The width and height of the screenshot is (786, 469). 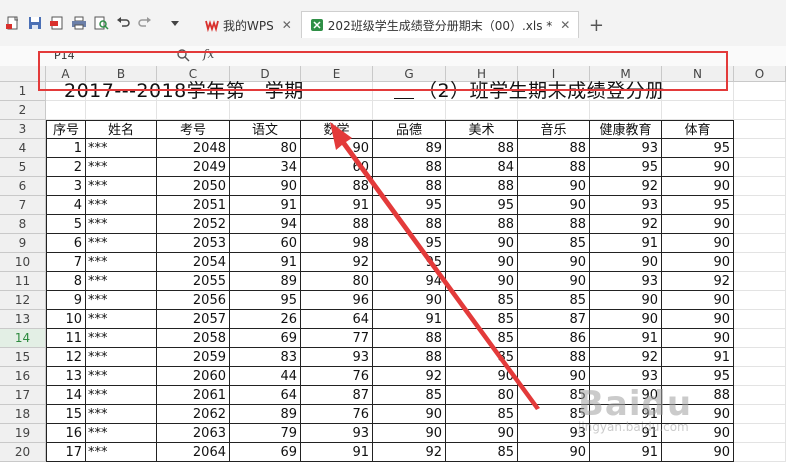 I want to click on table-cell: 14, so click(x=66, y=395).